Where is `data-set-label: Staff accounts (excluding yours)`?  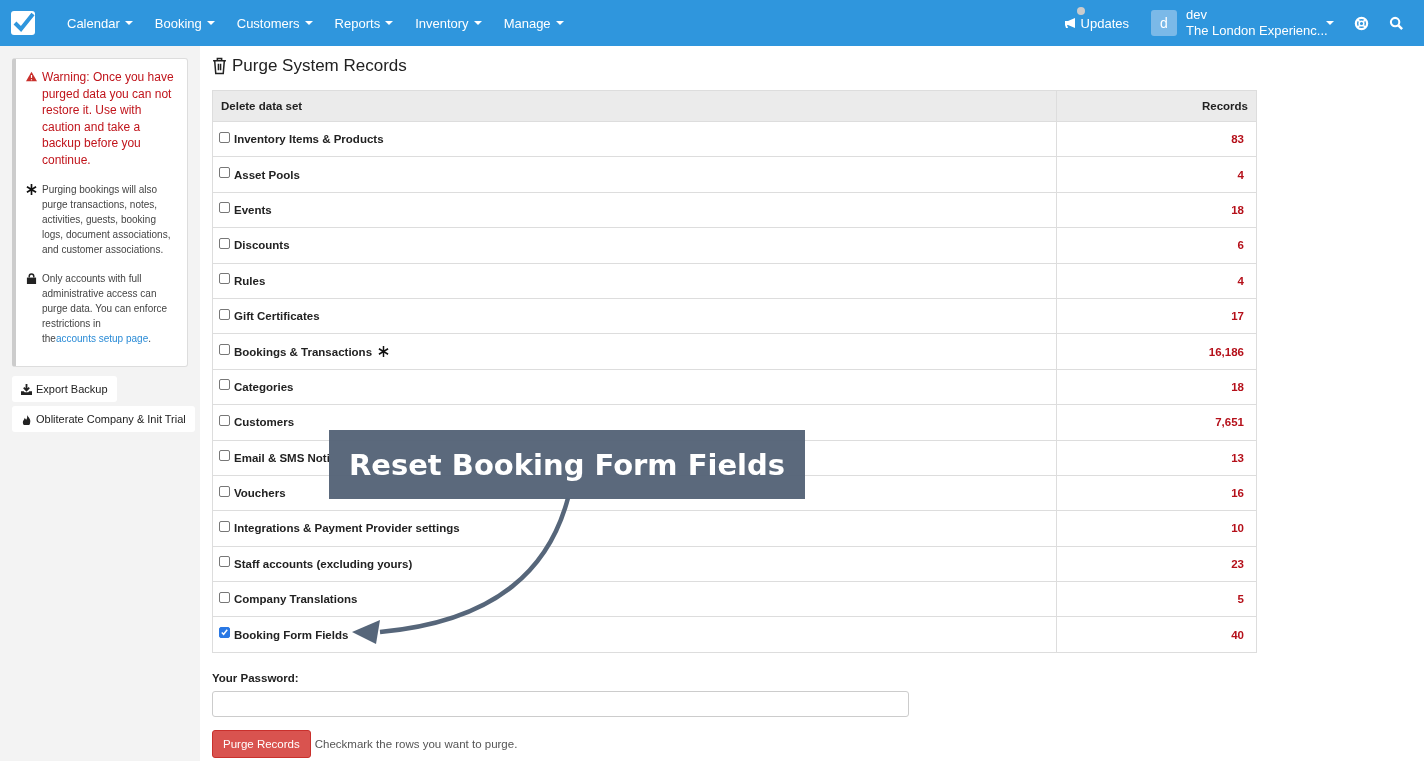 data-set-label: Staff accounts (excluding yours) is located at coordinates (323, 563).